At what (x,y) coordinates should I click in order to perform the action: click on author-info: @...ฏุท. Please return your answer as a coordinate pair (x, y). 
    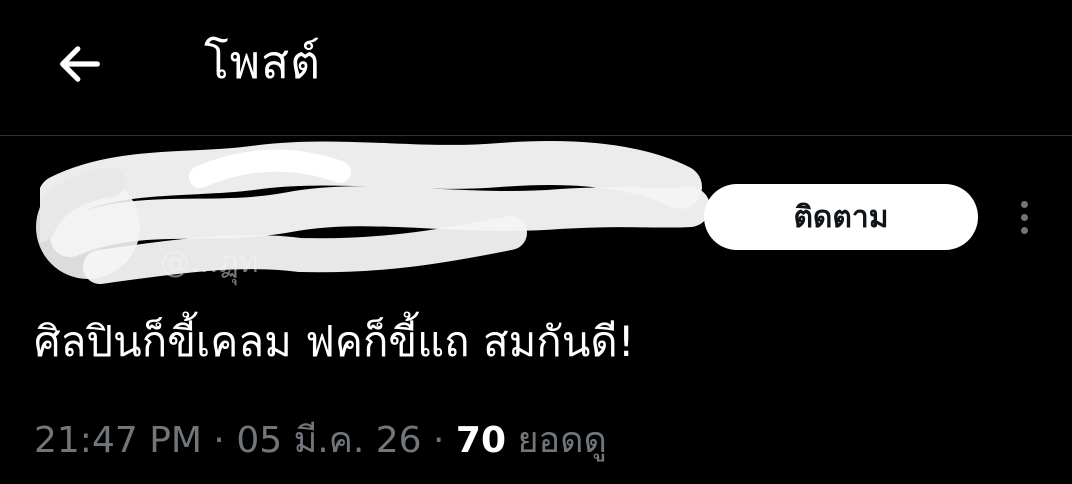
    Looking at the image, I should click on (420, 232).